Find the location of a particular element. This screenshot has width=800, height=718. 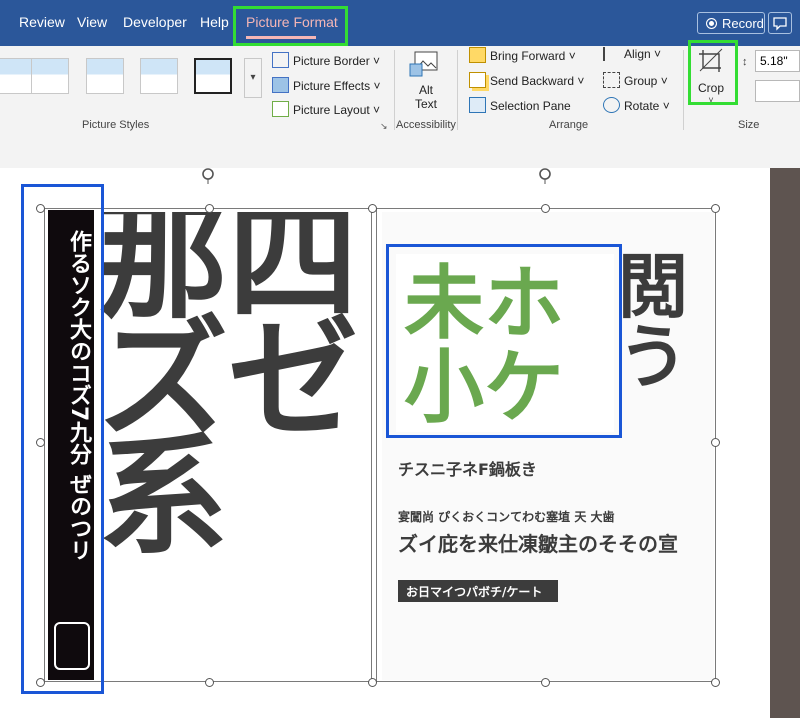

comments-button is located at coordinates (780, 23).